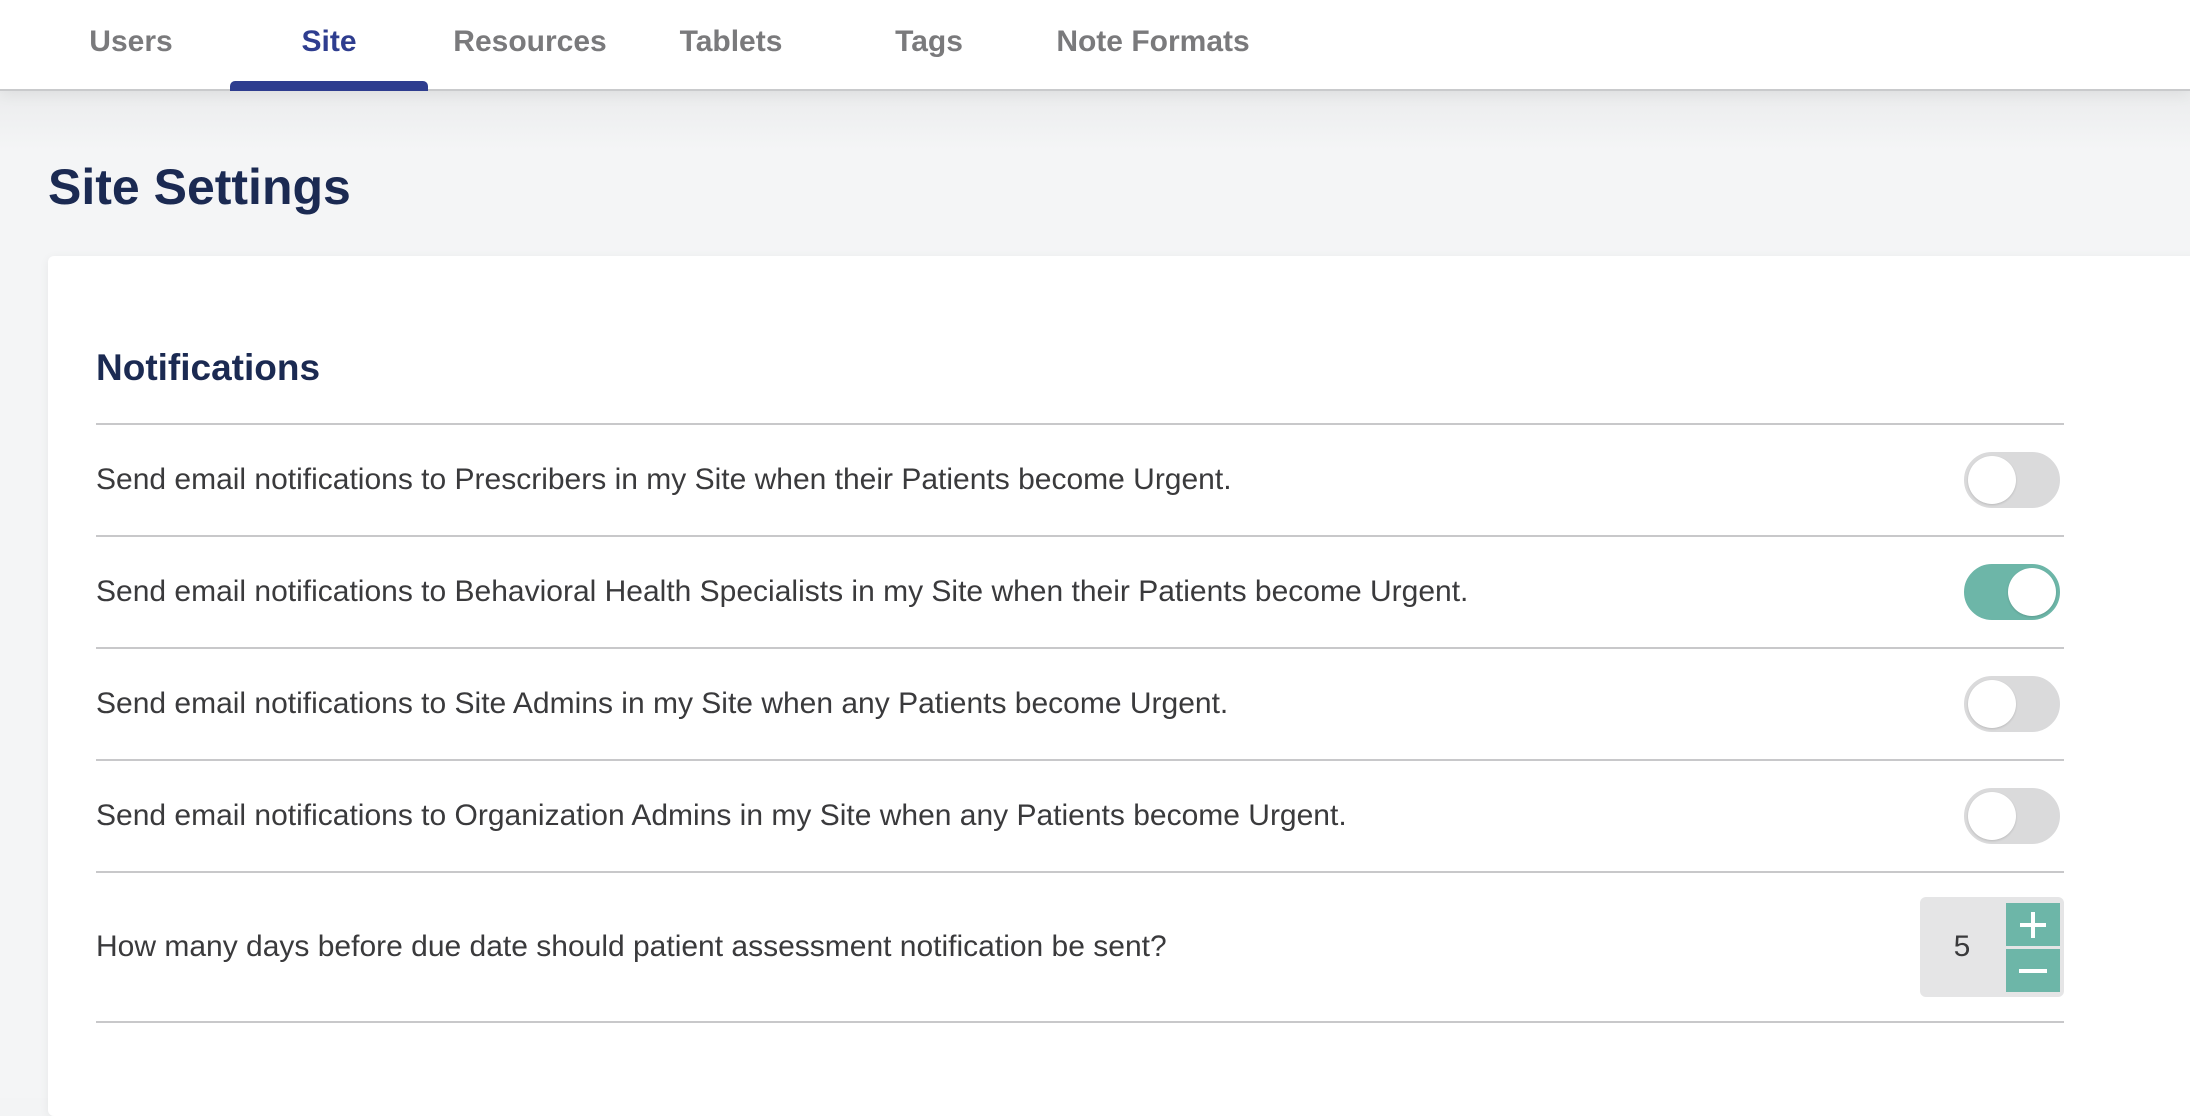  What do you see at coordinates (1962, 947) in the screenshot?
I see `stepper-value: 5` at bounding box center [1962, 947].